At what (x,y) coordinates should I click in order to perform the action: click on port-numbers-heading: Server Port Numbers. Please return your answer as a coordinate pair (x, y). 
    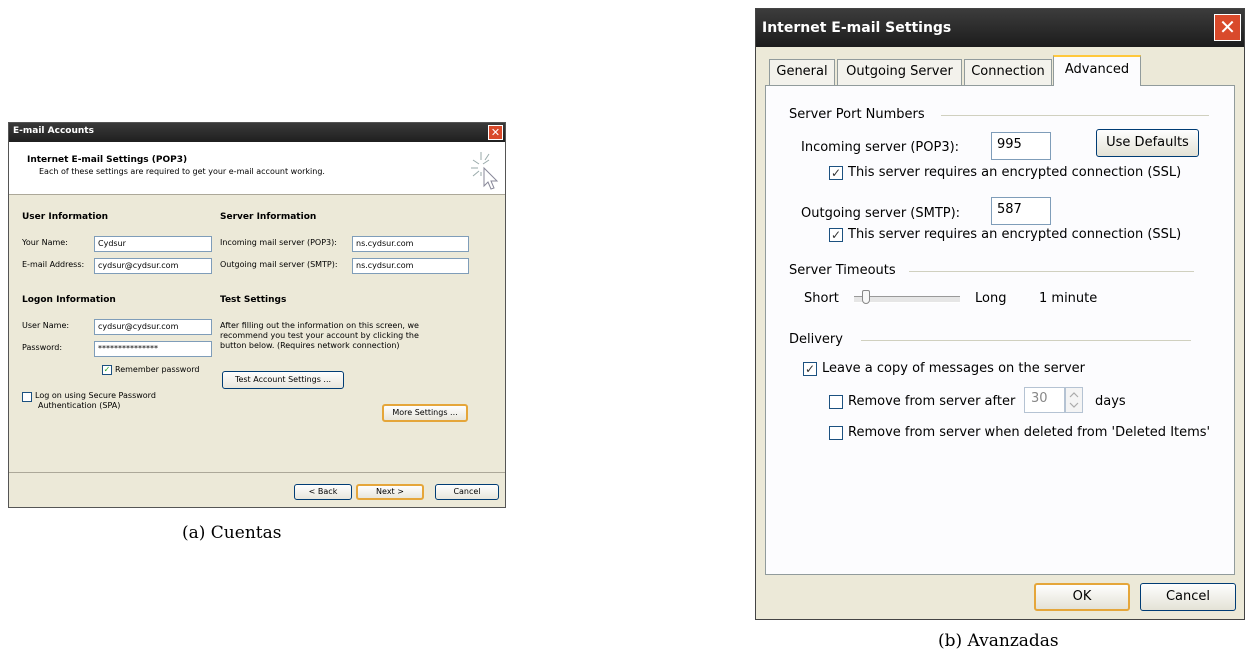
    Looking at the image, I should click on (857, 114).